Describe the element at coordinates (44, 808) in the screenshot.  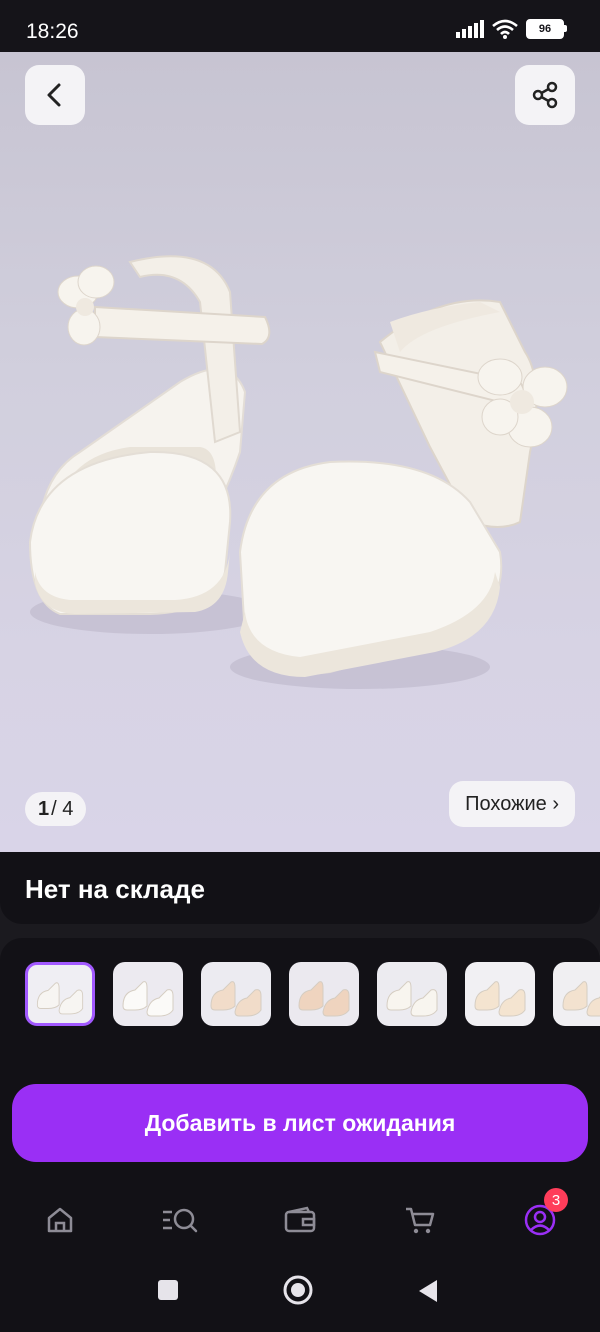
I see `pager-current: 1` at that location.